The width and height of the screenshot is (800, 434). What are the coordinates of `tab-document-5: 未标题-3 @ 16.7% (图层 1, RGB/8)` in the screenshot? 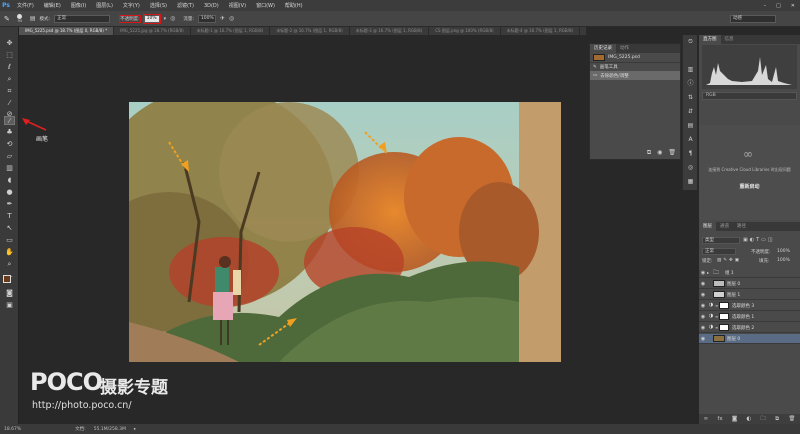 It's located at (390, 31).